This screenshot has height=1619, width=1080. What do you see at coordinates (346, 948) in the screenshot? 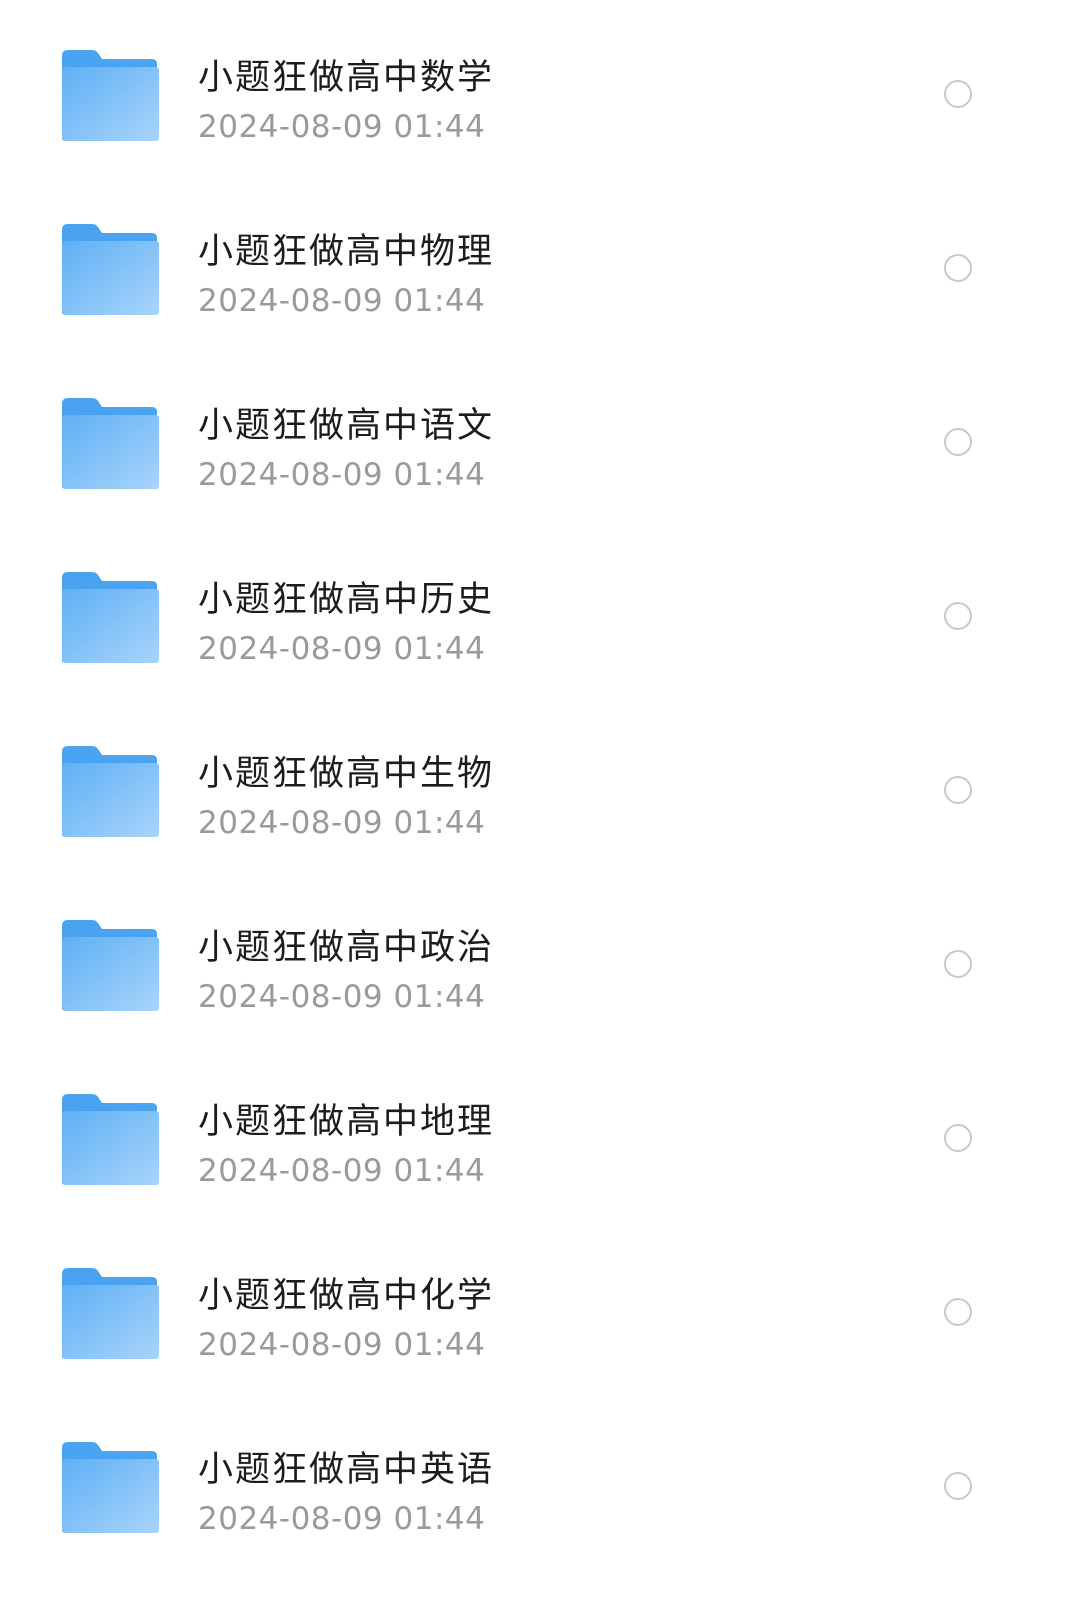
I see `folder-name: 小题狂做高中政治` at bounding box center [346, 948].